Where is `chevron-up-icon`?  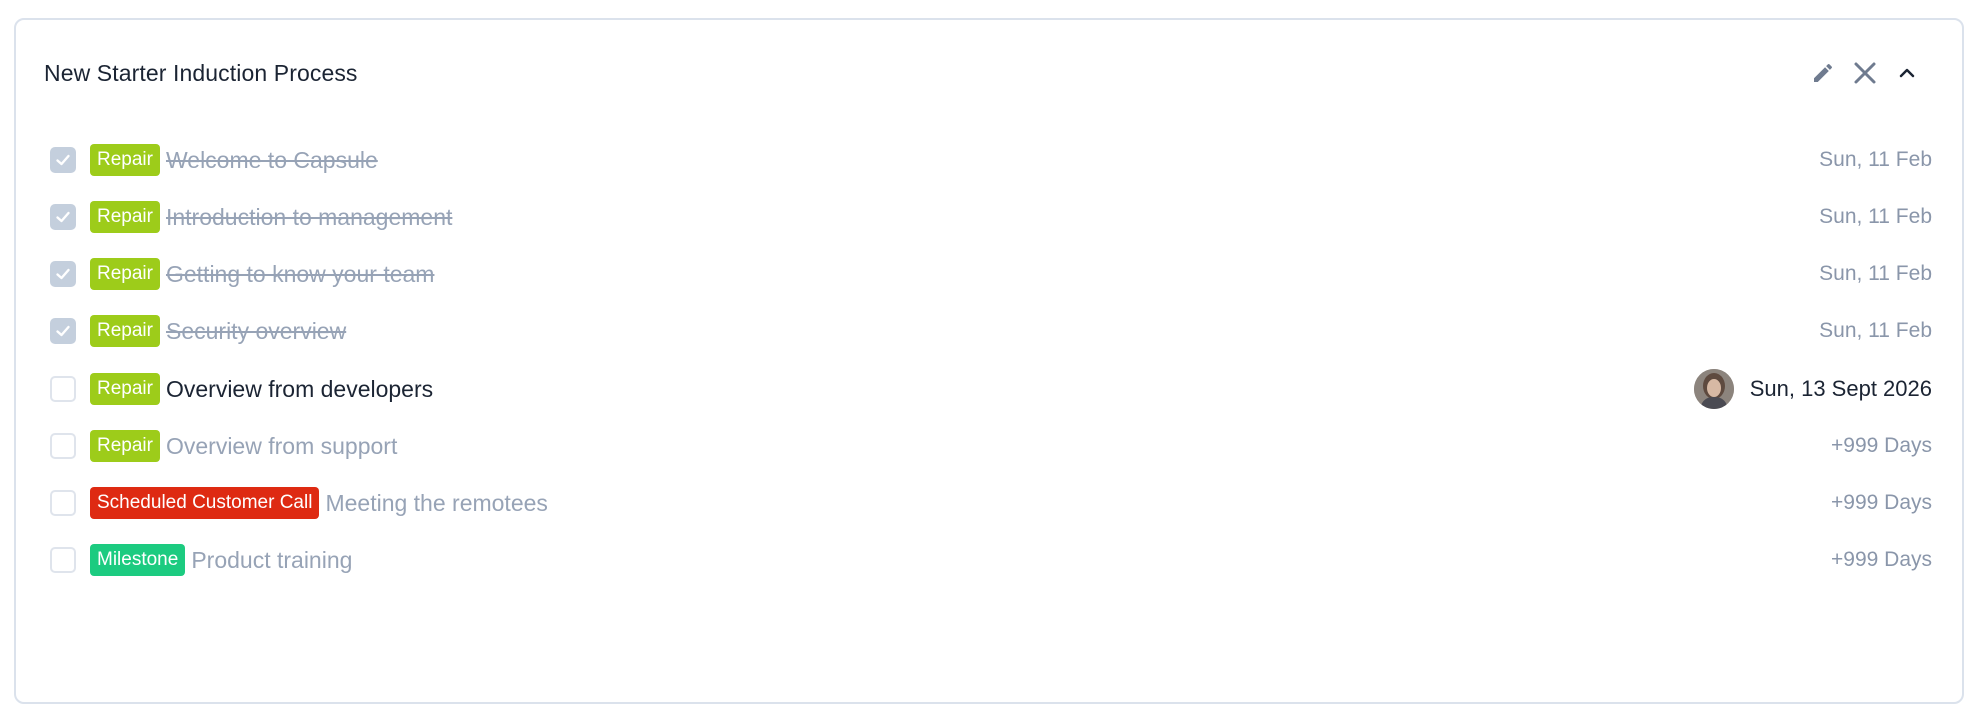 chevron-up-icon is located at coordinates (1907, 73).